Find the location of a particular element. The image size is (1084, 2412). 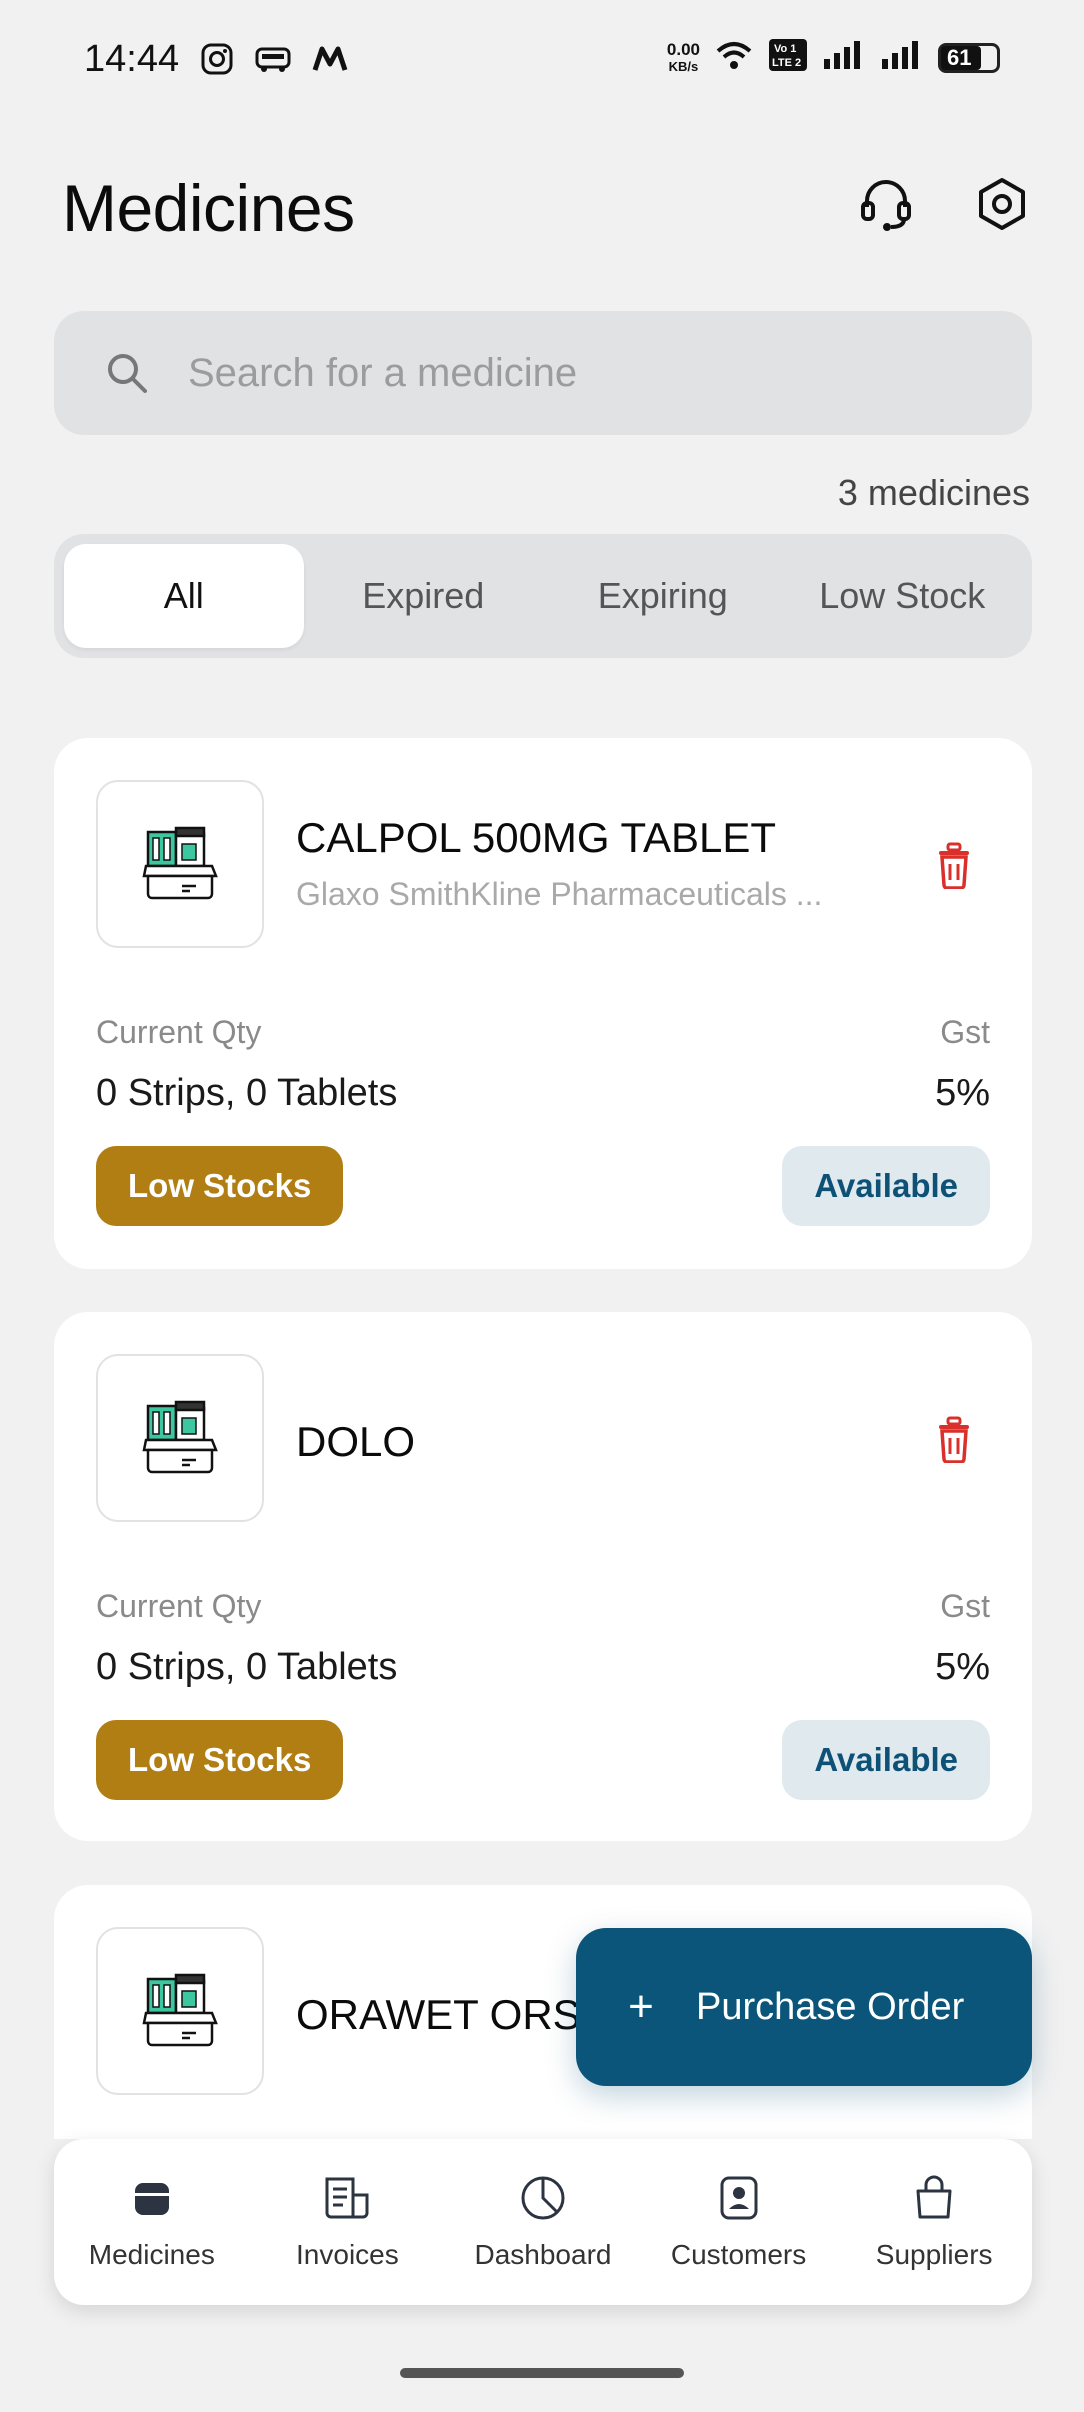

svg-text: LTE 2 is located at coordinates (786, 63).